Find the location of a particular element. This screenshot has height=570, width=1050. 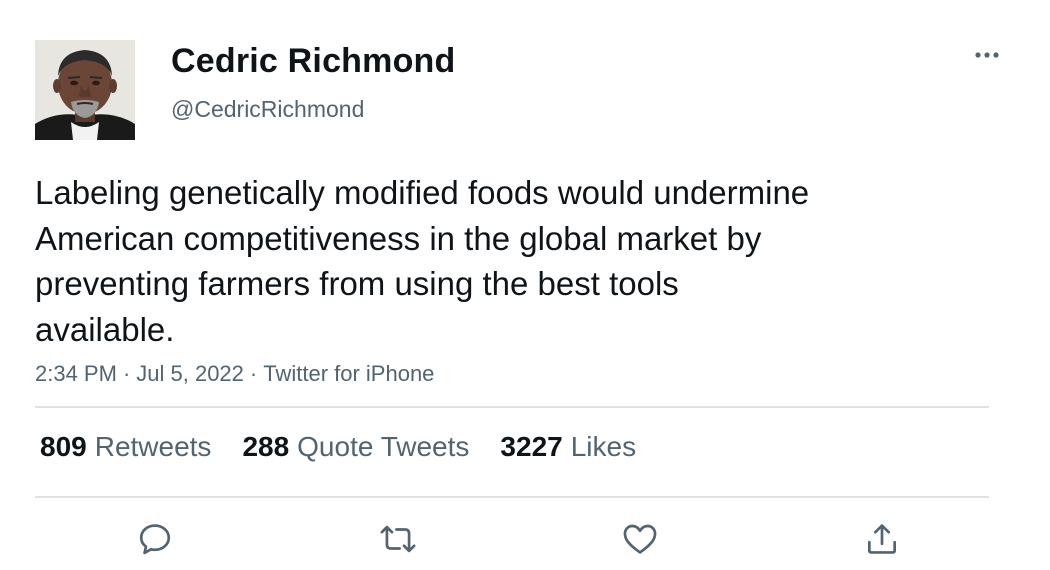

like-button is located at coordinates (640, 539).